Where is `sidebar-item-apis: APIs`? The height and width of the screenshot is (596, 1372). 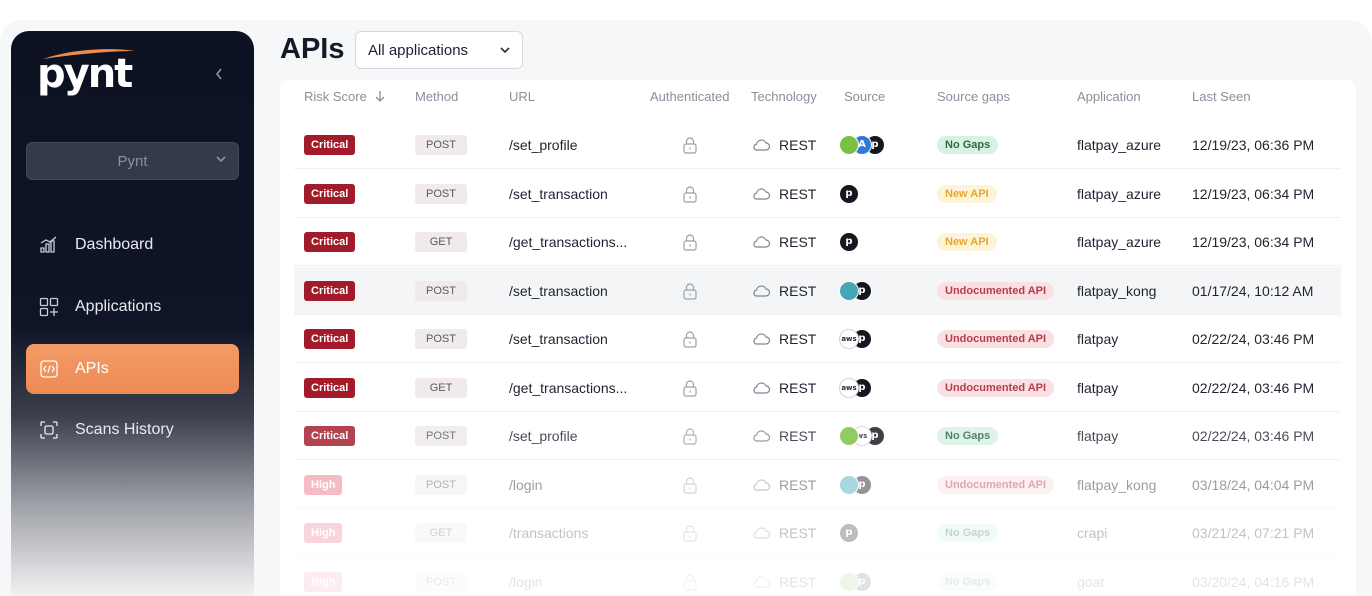 sidebar-item-apis: APIs is located at coordinates (132, 369).